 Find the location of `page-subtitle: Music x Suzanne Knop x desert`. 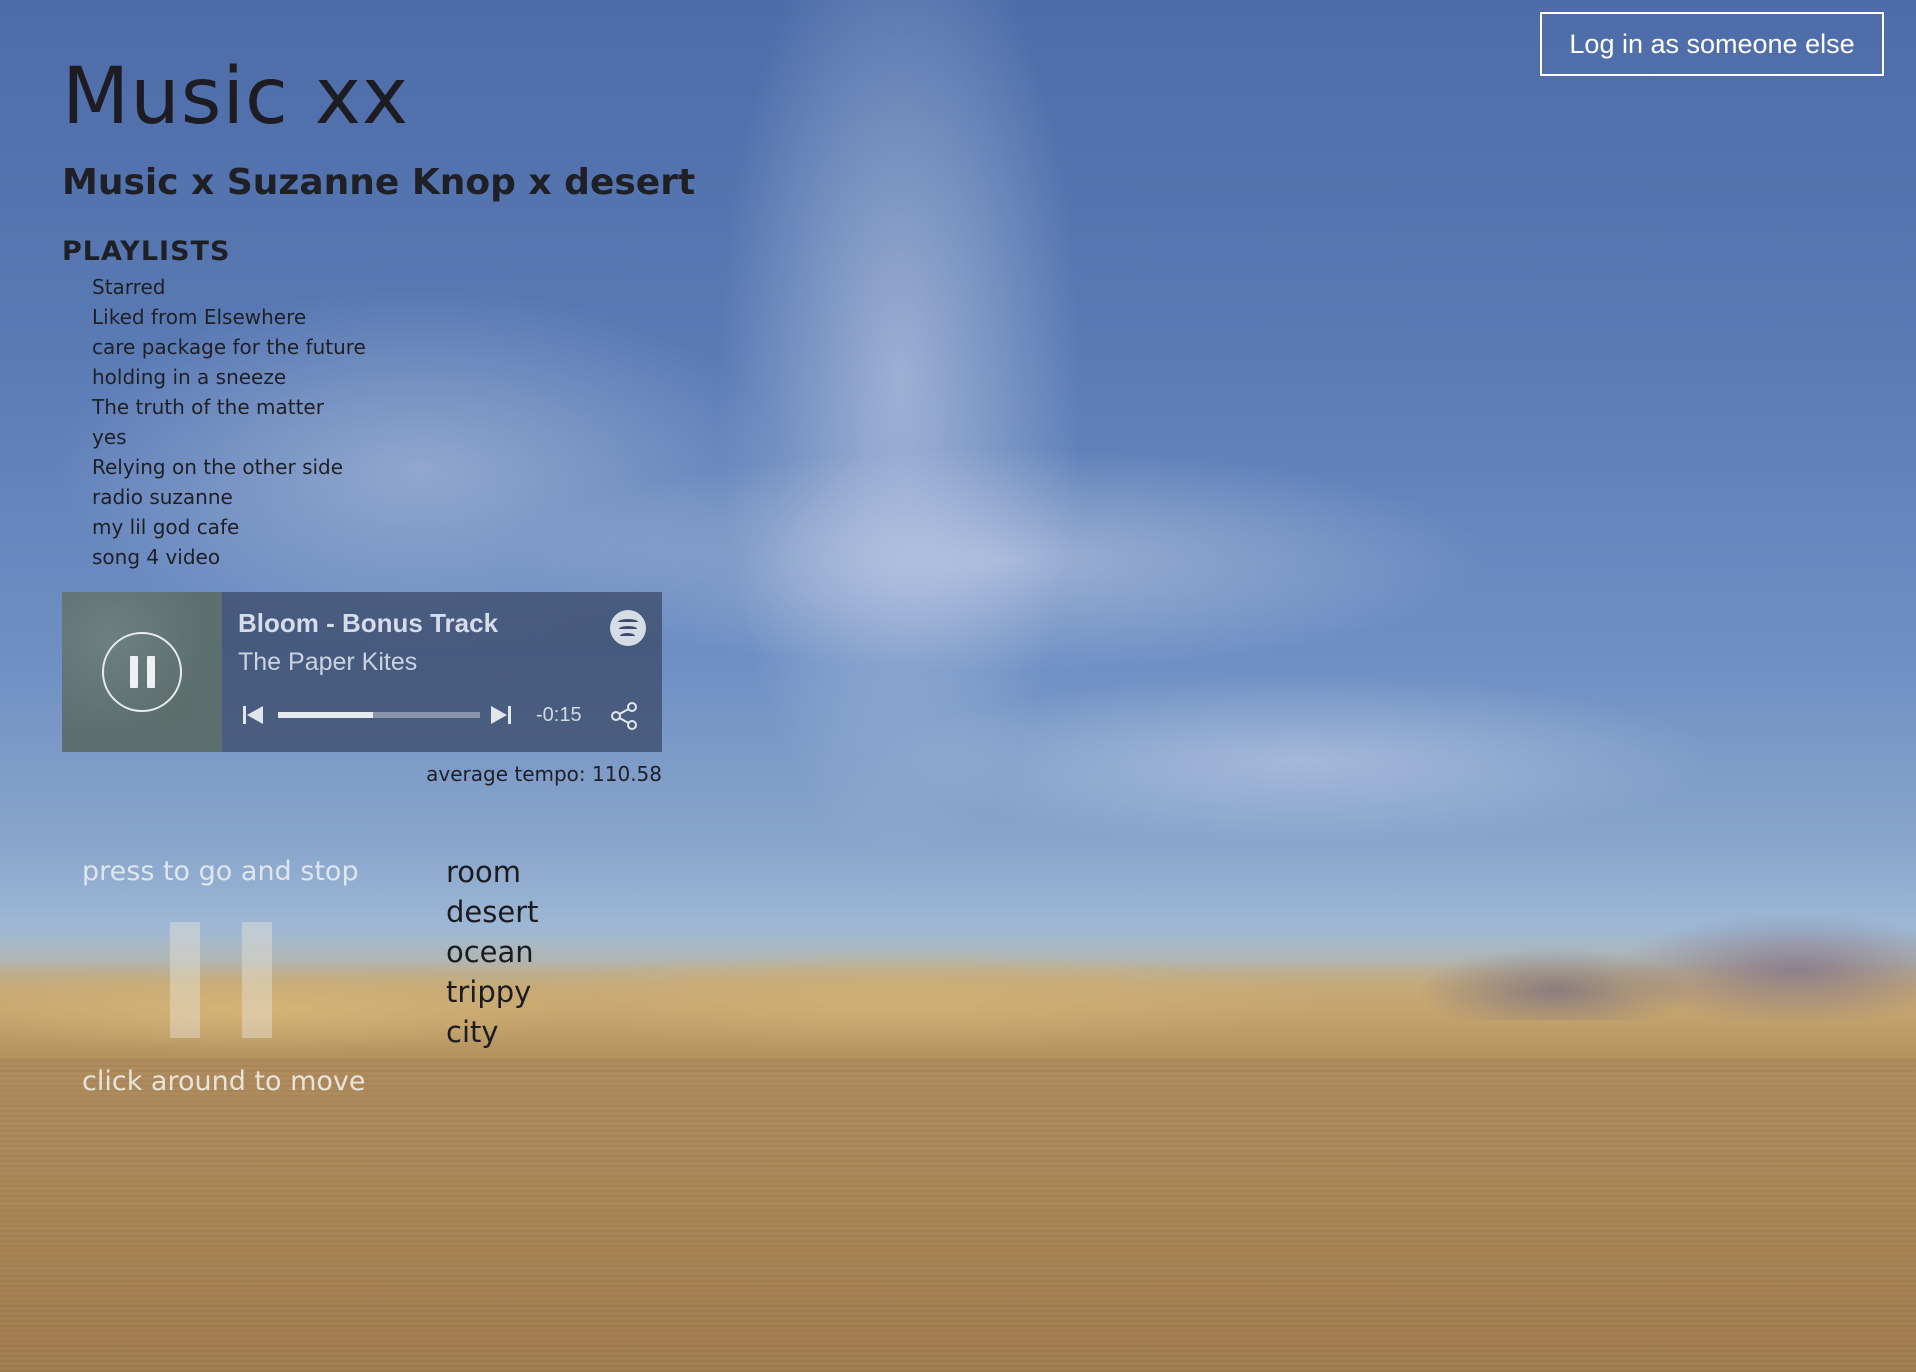

page-subtitle: Music x Suzanne Knop x desert is located at coordinates (379, 182).